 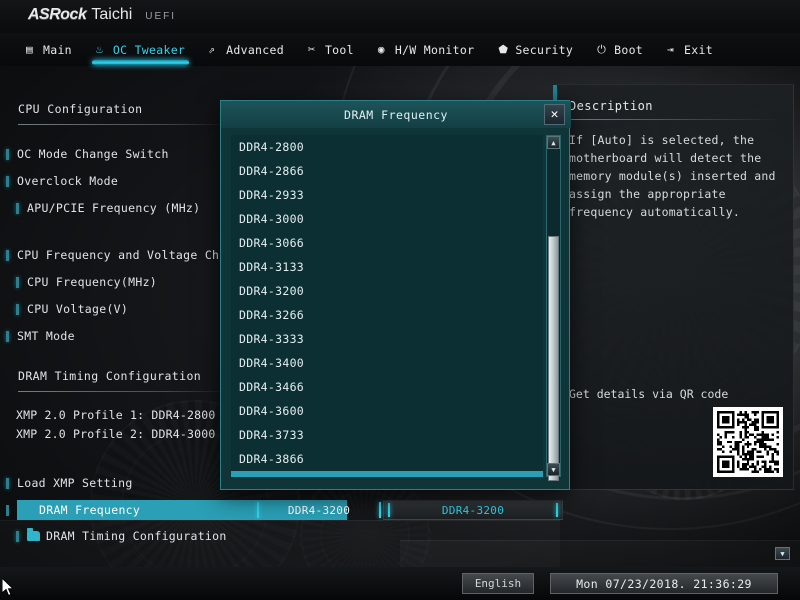 What do you see at coordinates (673, 49) in the screenshot?
I see `exit-icon` at bounding box center [673, 49].